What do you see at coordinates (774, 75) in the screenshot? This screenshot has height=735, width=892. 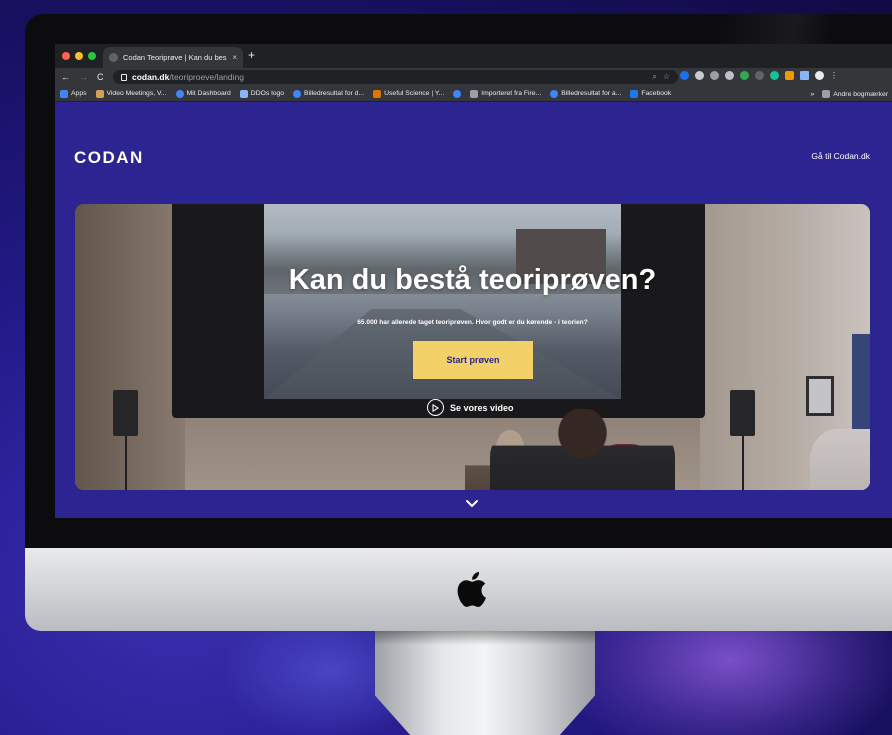 I see `grammarly-icon` at bounding box center [774, 75].